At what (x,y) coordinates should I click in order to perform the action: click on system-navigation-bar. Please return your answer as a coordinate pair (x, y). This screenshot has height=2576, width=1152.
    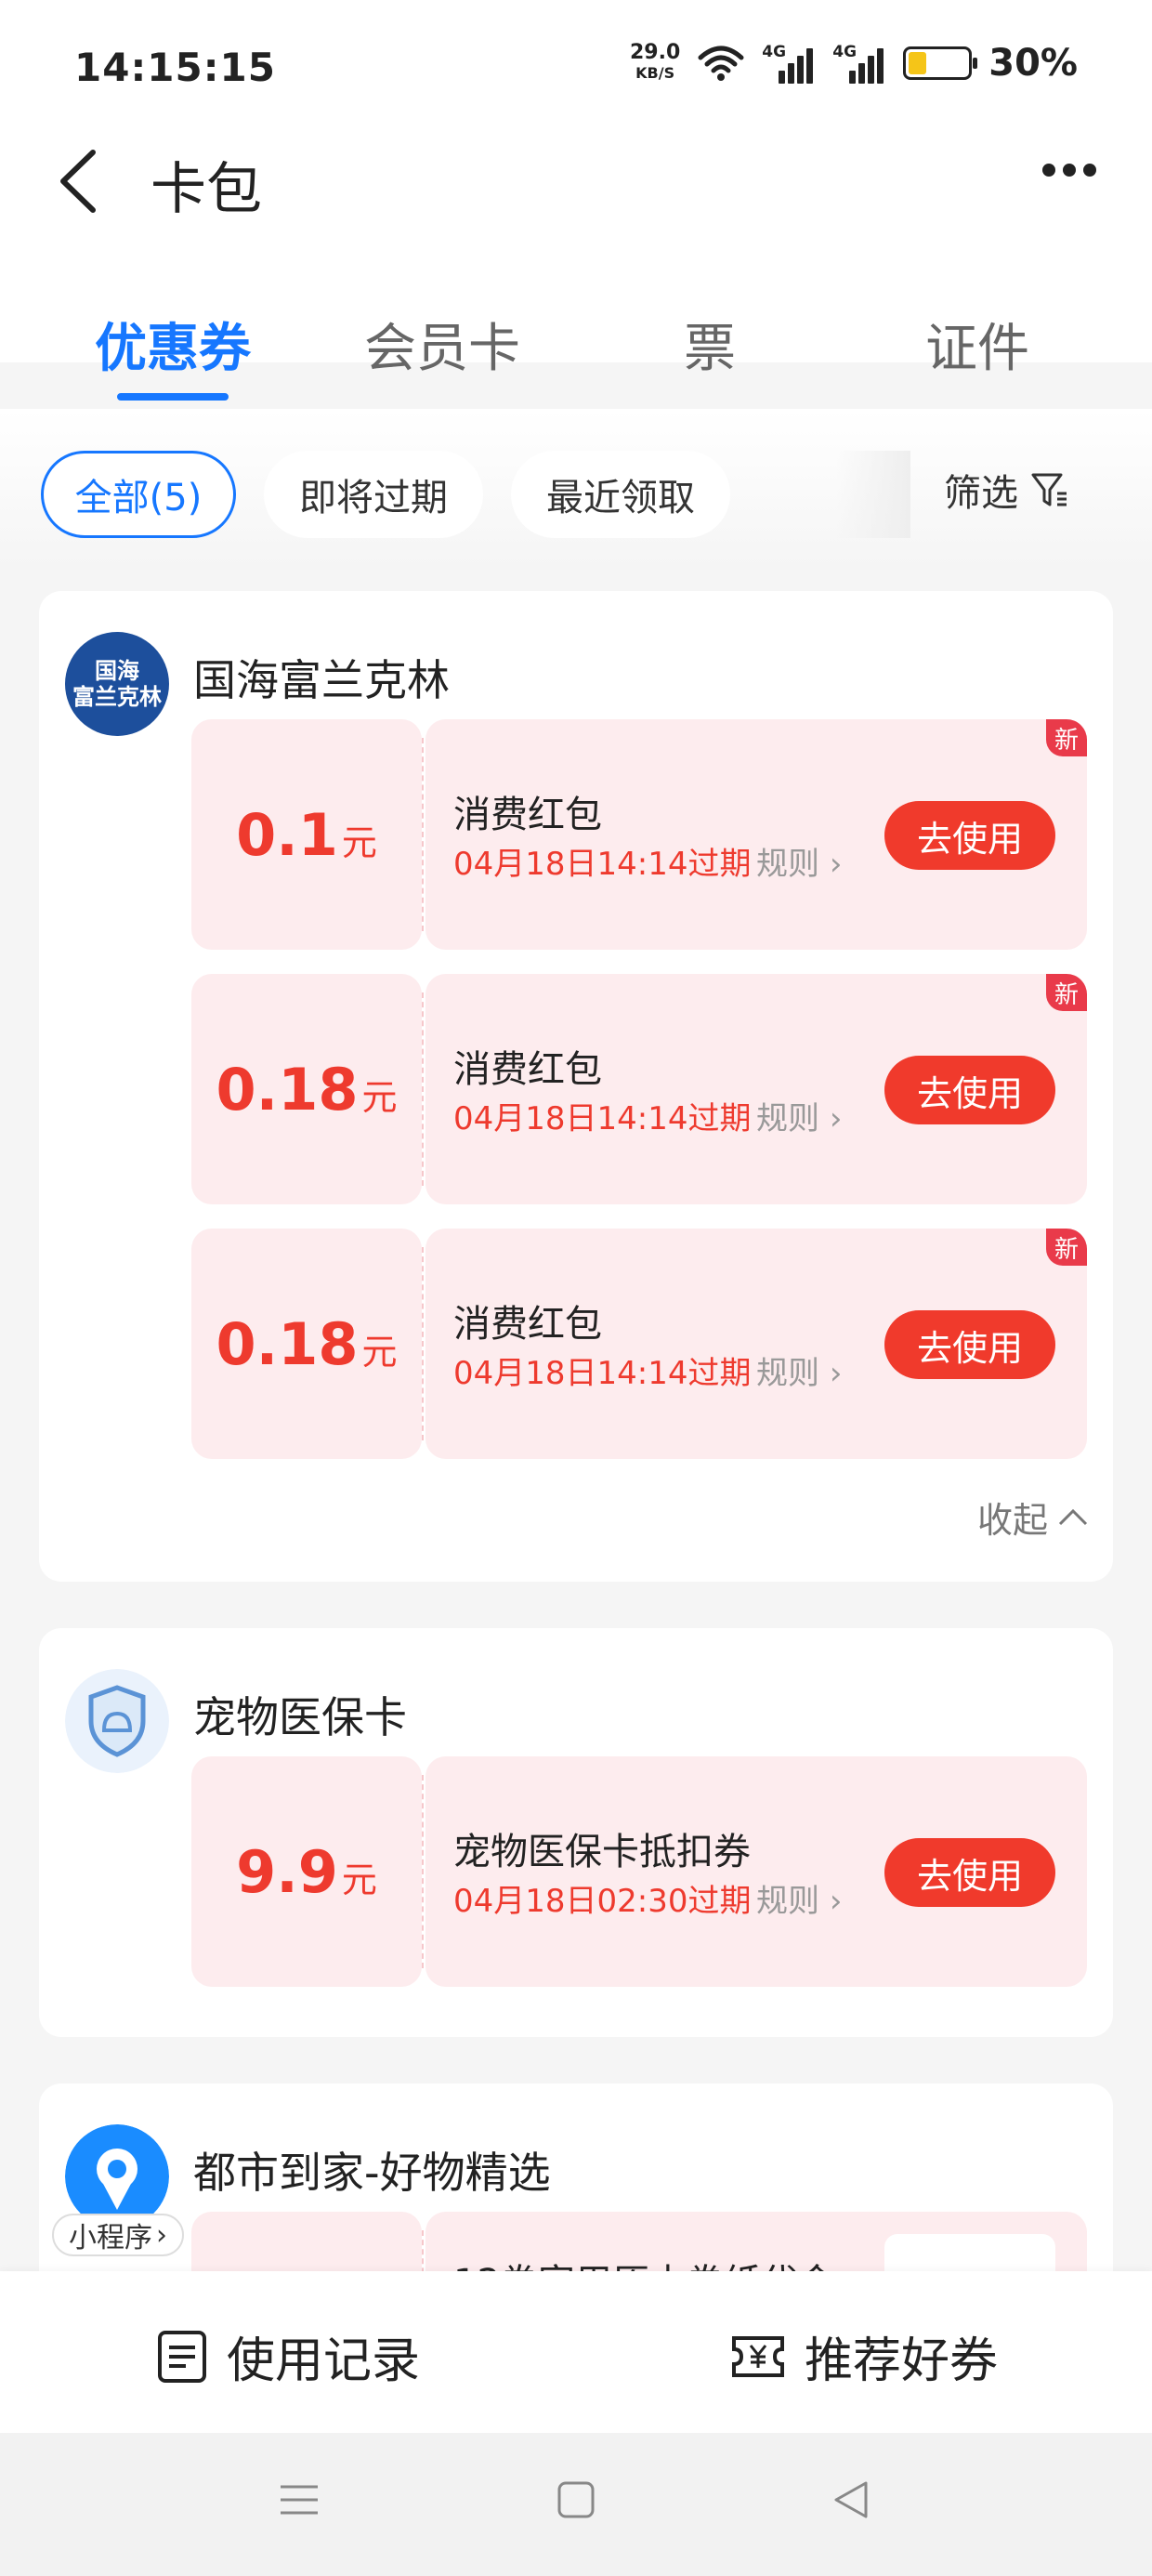
    Looking at the image, I should click on (576, 2504).